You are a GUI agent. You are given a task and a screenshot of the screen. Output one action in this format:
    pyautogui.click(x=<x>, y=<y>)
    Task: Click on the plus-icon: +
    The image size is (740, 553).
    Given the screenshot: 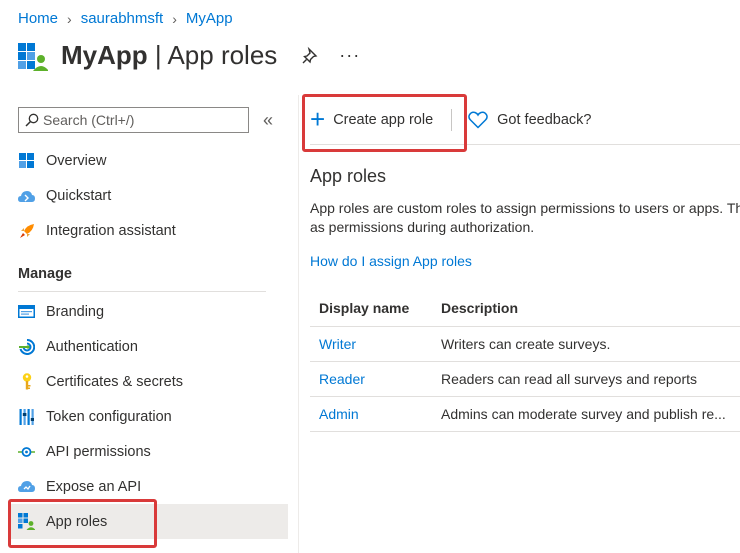 What is the action you would take?
    pyautogui.click(x=318, y=118)
    